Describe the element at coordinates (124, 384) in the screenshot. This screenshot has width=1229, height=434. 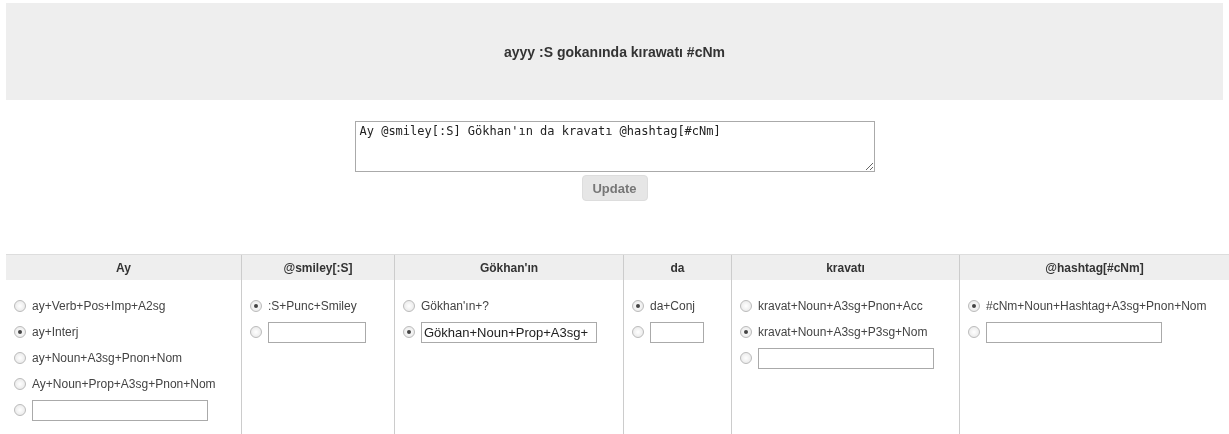
I see `analysis-option: Ay+Noun+Prop+A3sg+Pnon+Nom` at that location.